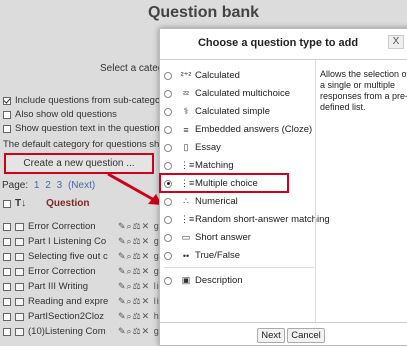  Describe the element at coordinates (7, 100) in the screenshot. I see `include-subcategories-checkbox` at that location.